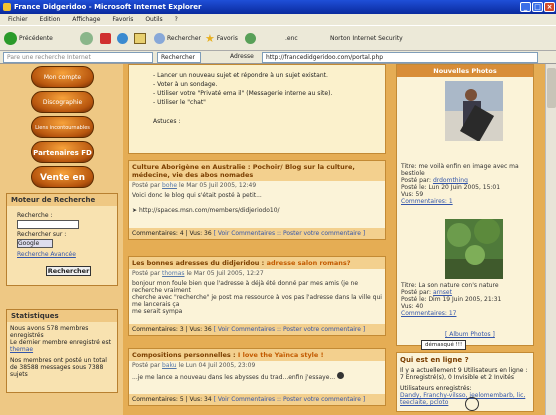 The height and width of the screenshot is (415, 556). I want to click on popup-tooltip: démasqué !!!, so click(444, 345).